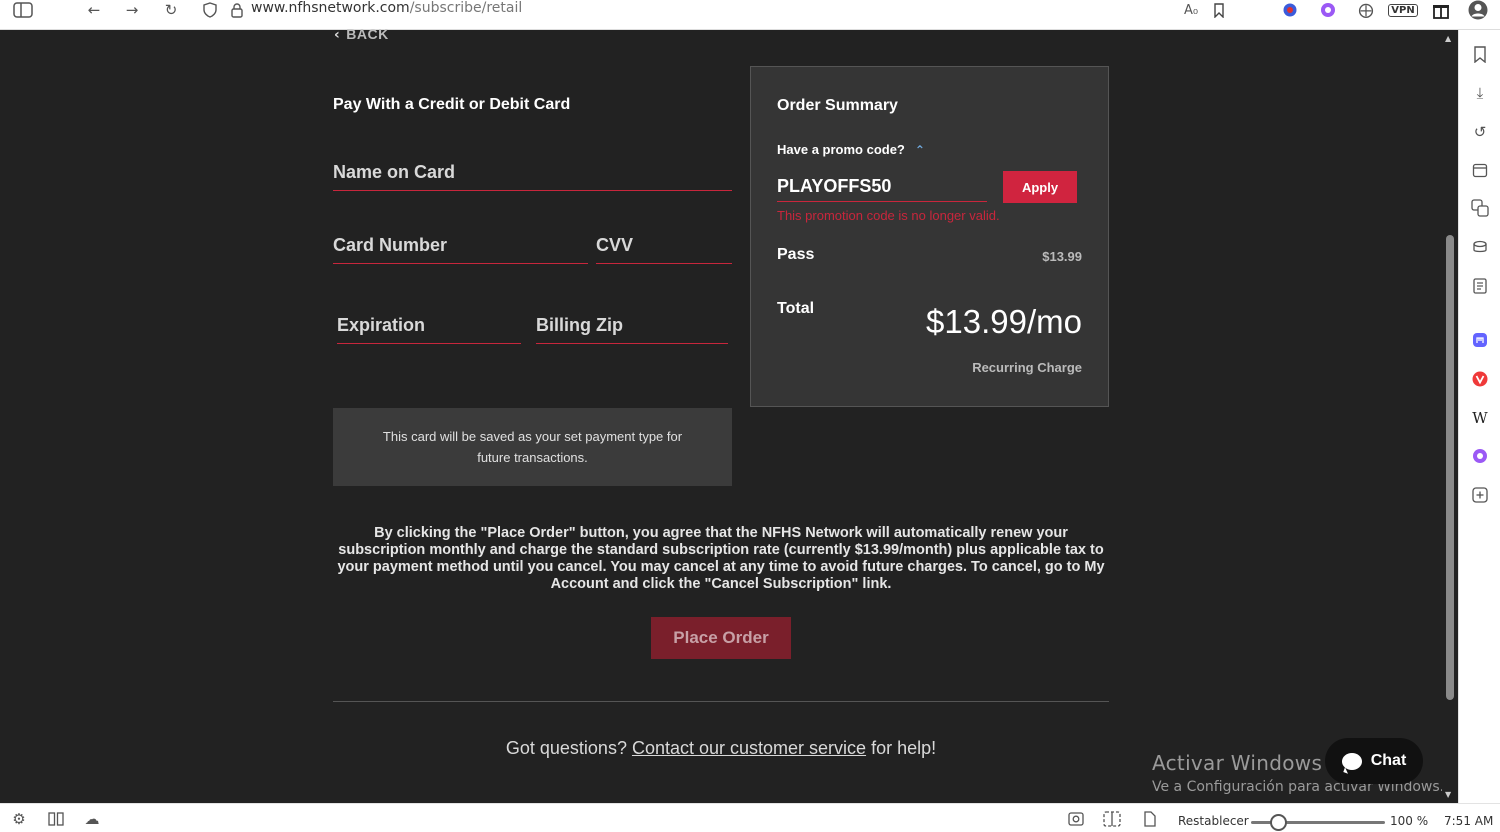 The image size is (1500, 832). I want to click on translate-icon, so click(1480, 208).